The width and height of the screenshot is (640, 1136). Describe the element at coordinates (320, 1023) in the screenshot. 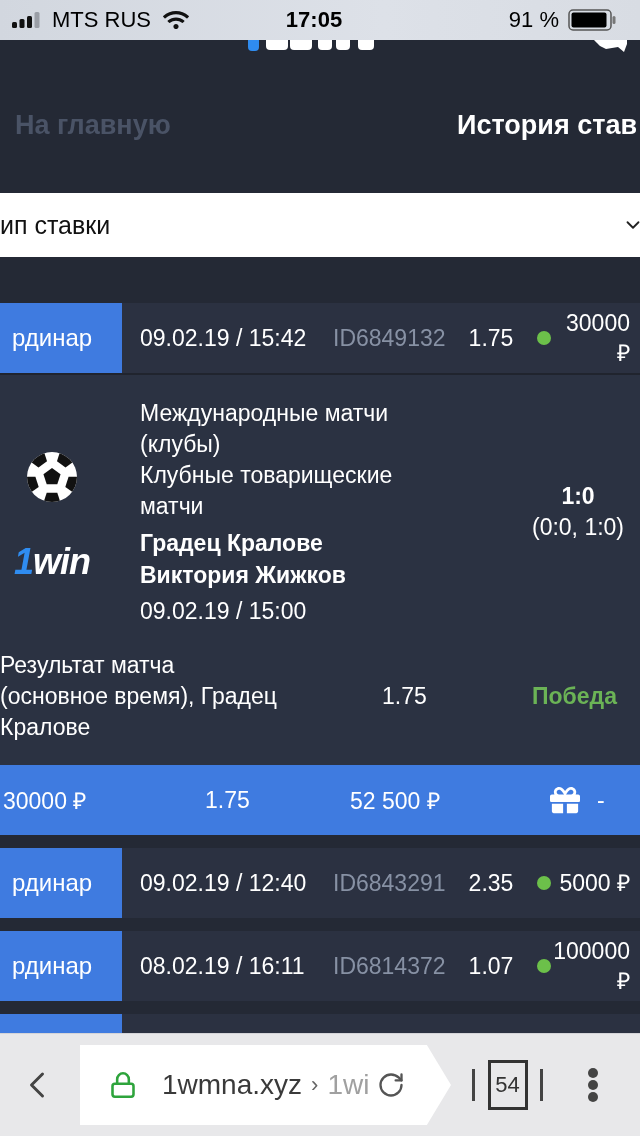

I see `bet-row` at that location.